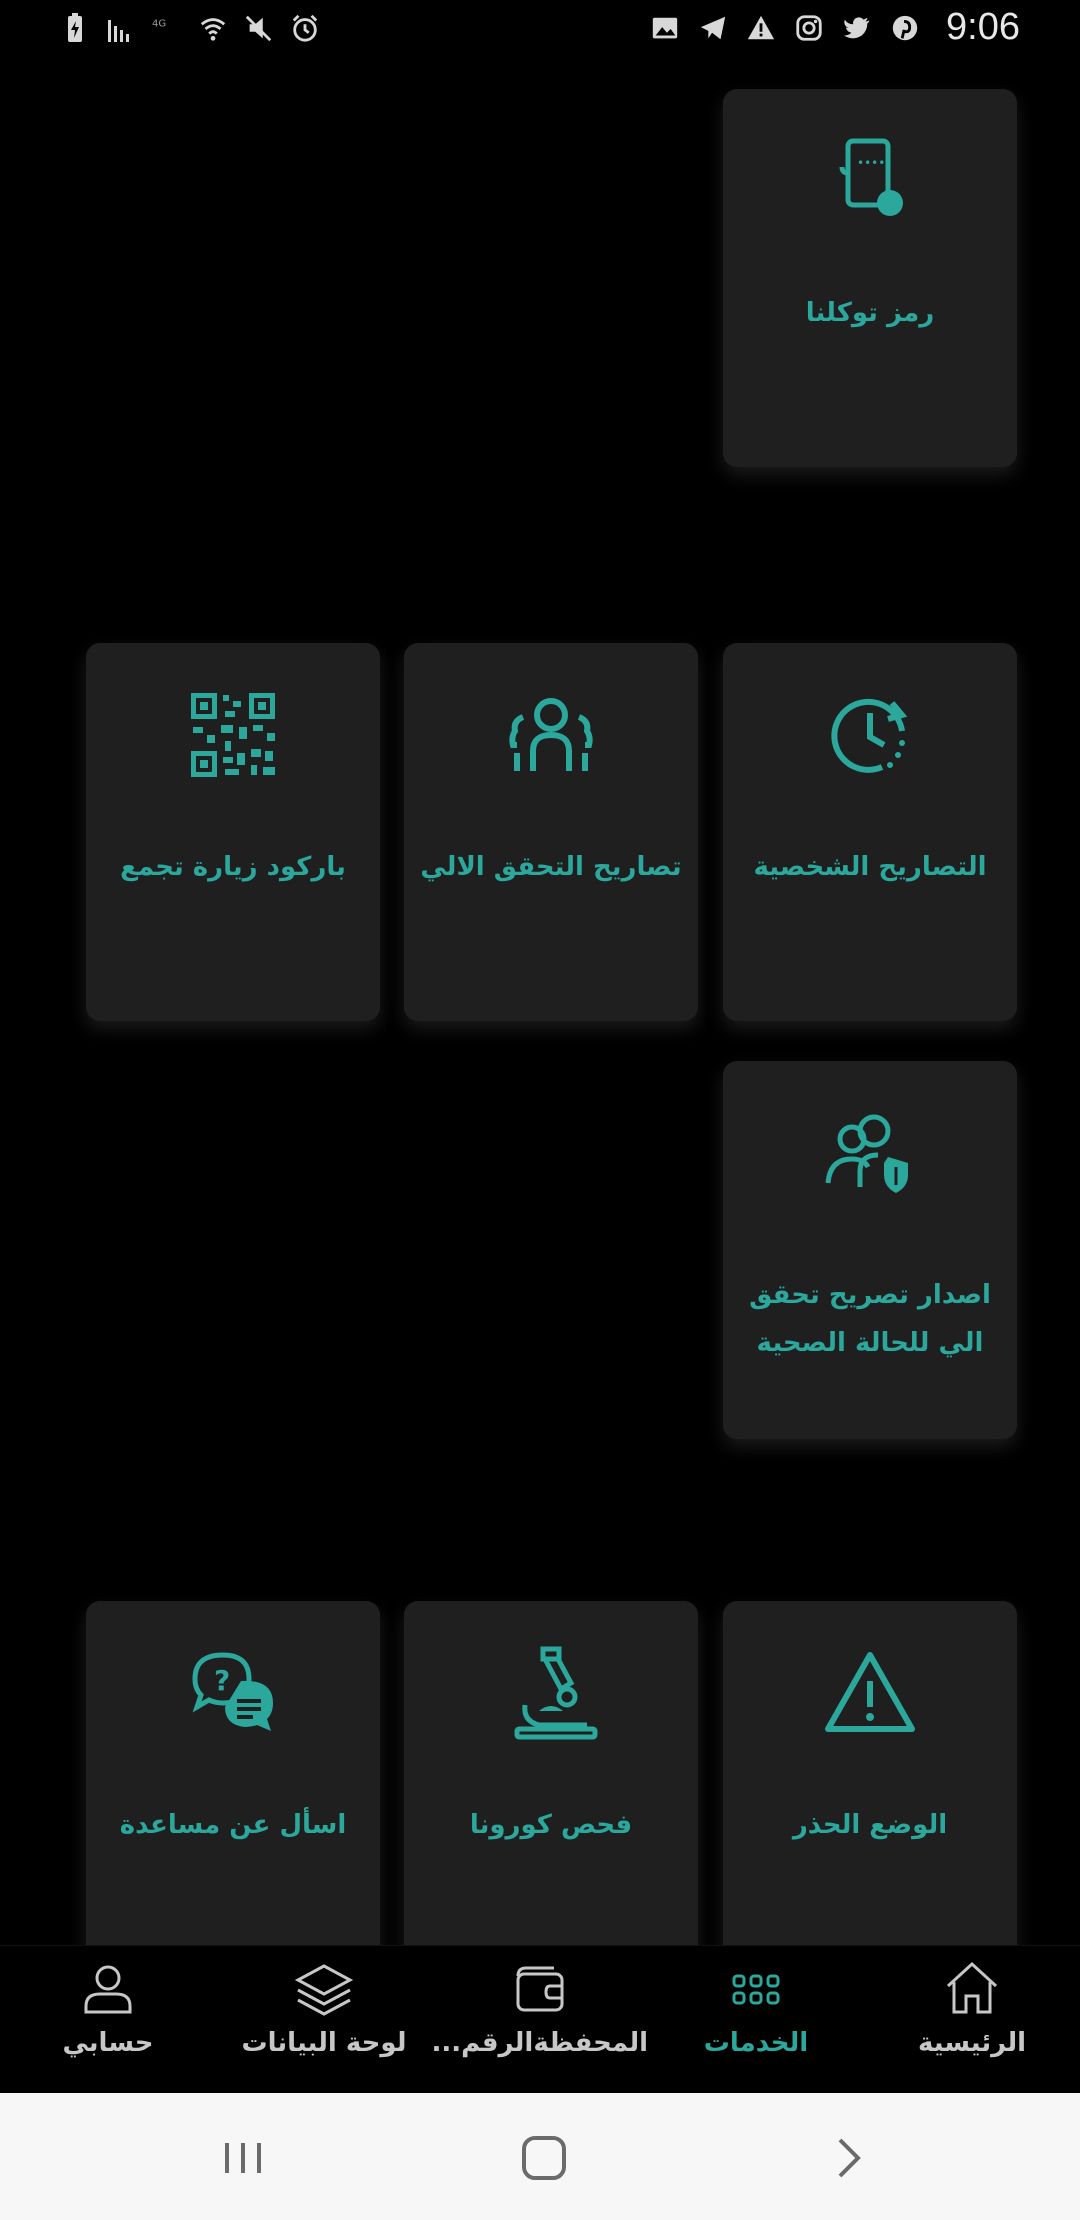 Image resolution: width=1080 pixels, height=2220 pixels. What do you see at coordinates (324, 1990) in the screenshot?
I see `layers-icon` at bounding box center [324, 1990].